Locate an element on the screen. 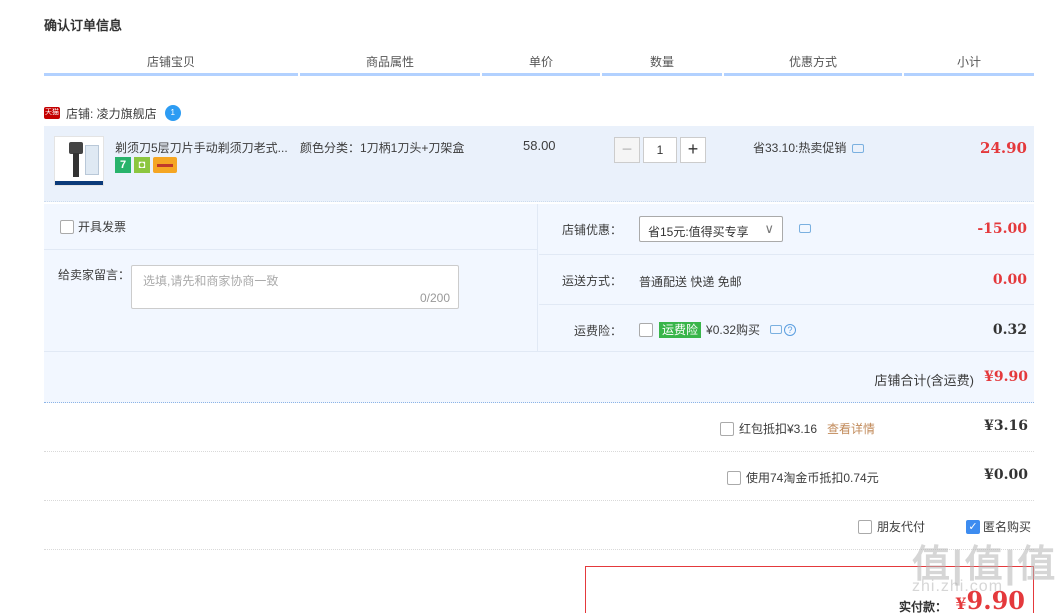  red-packet-checkbox is located at coordinates (727, 428).